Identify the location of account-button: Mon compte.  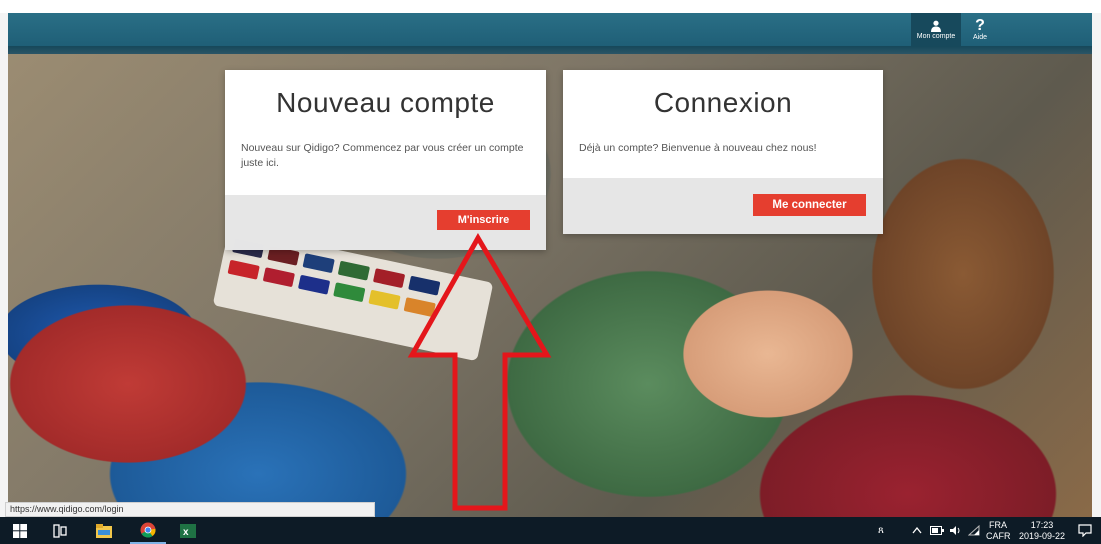
(936, 29).